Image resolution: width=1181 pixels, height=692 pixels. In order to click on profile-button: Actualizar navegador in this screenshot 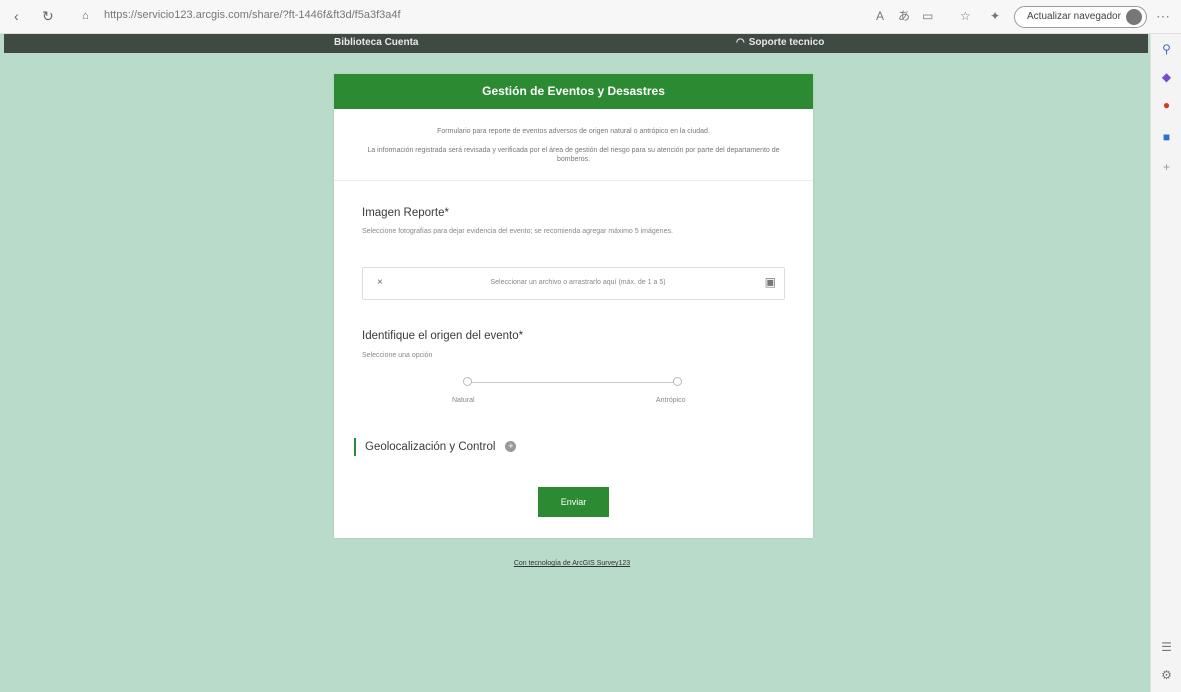, I will do `click(1080, 17)`.